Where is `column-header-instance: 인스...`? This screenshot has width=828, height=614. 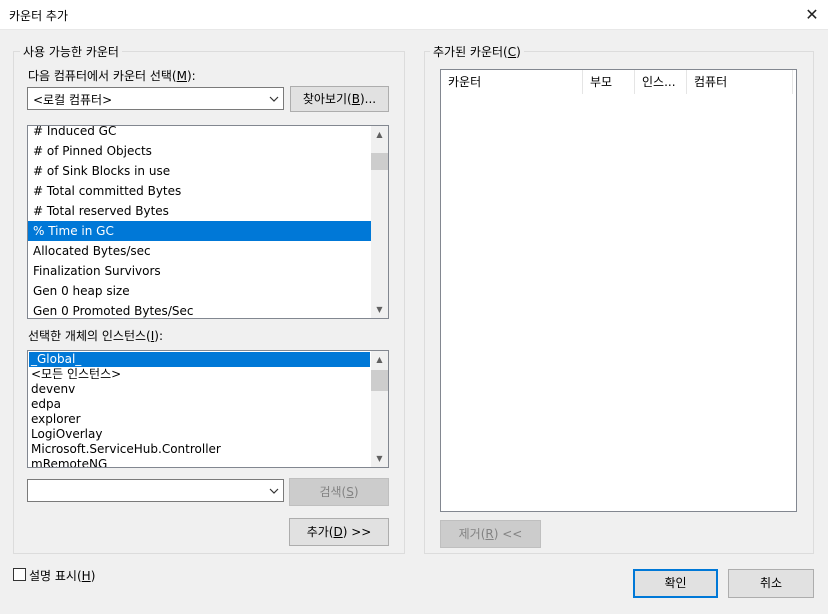
column-header-instance: 인스... is located at coordinates (661, 82).